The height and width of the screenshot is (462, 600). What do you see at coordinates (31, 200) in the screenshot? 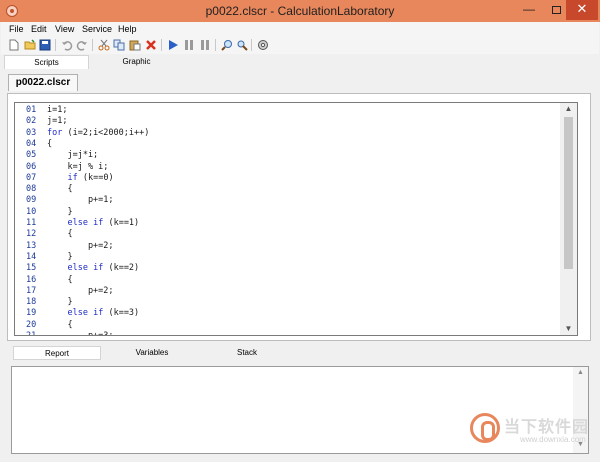
I see `line-number: 09` at bounding box center [31, 200].